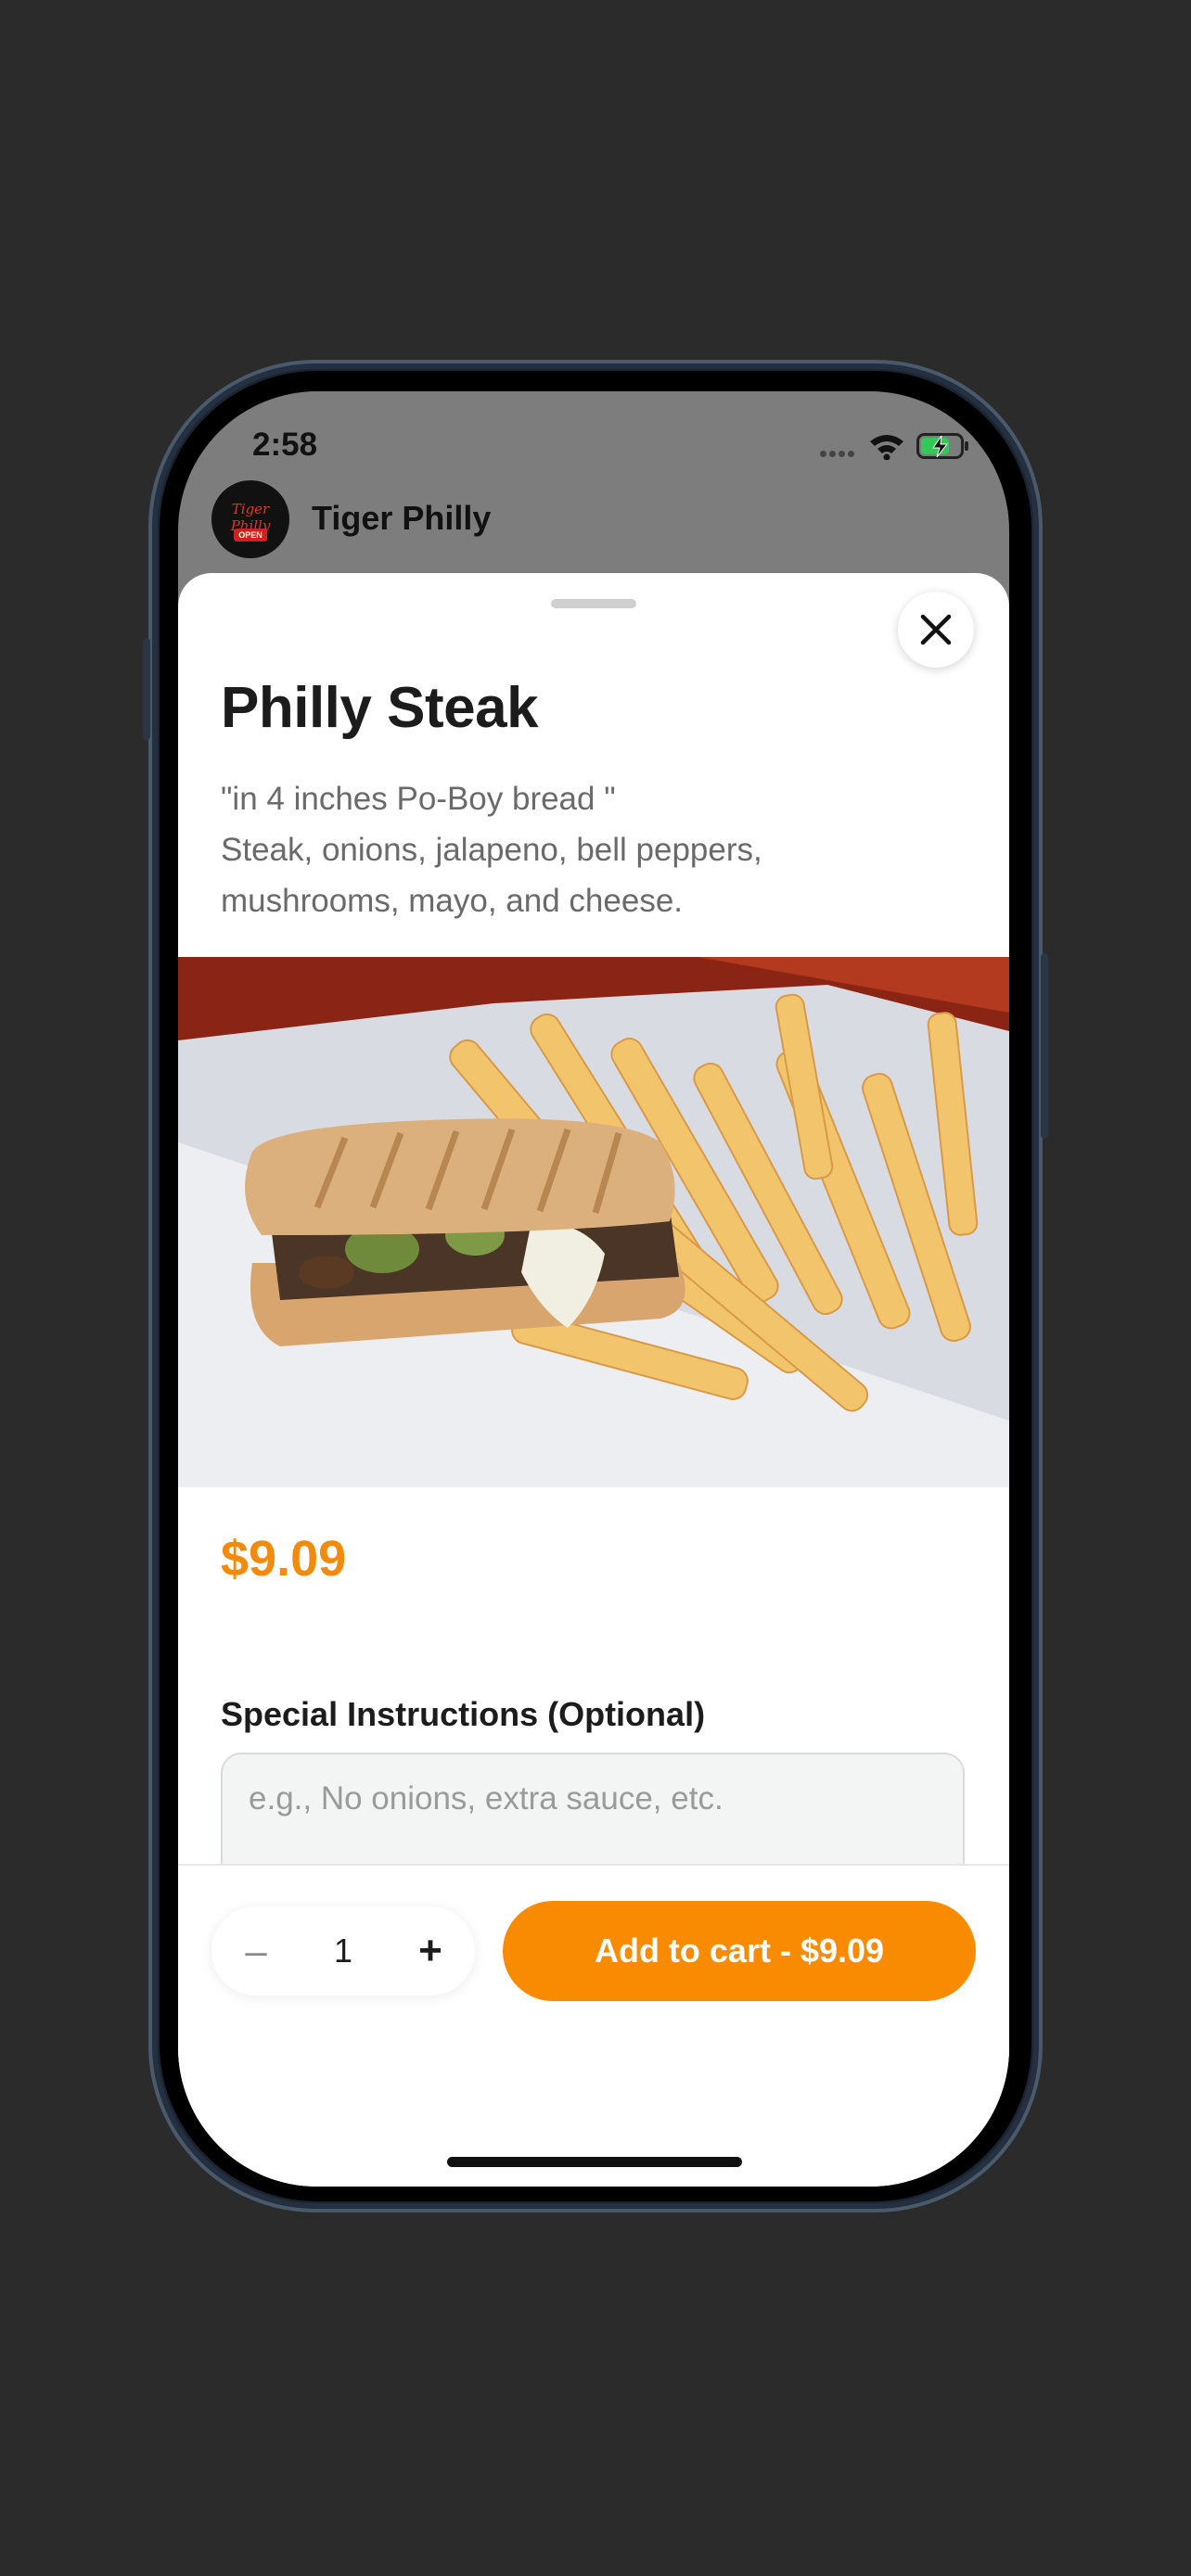 Image resolution: width=1191 pixels, height=2576 pixels. I want to click on home-indicator, so click(594, 2162).